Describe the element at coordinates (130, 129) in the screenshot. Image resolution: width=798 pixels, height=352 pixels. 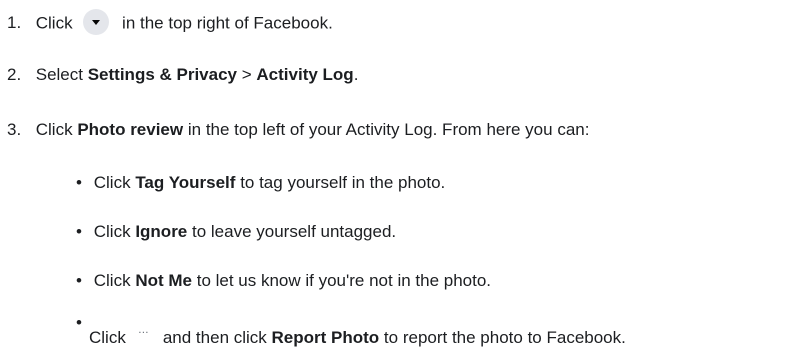
I see `photo-review-label: Photo review` at that location.